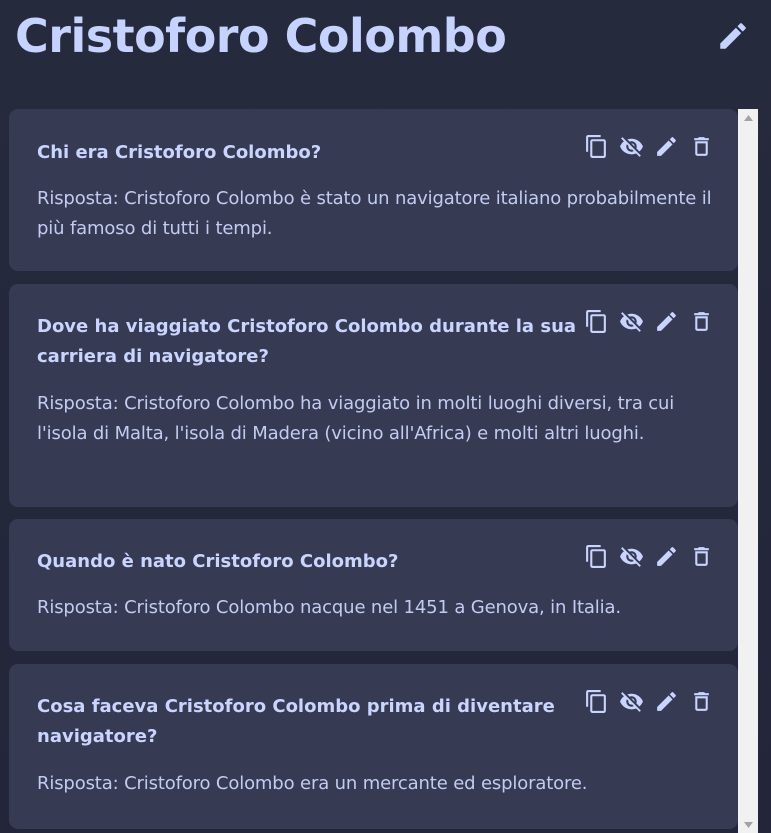 This screenshot has height=833, width=771. I want to click on scroll-thumb, so click(748, 471).